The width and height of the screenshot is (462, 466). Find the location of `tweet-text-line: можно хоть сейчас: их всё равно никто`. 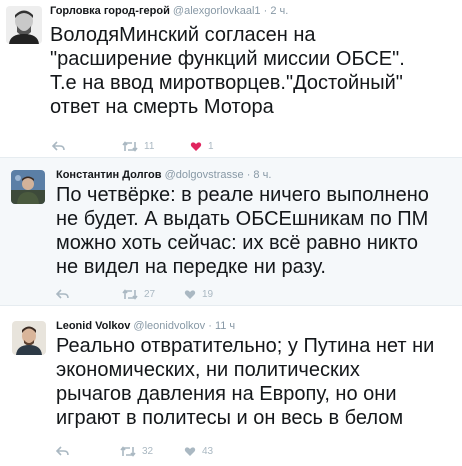

tweet-text-line: можно хоть сейчас: их всё равно никто is located at coordinates (237, 243).